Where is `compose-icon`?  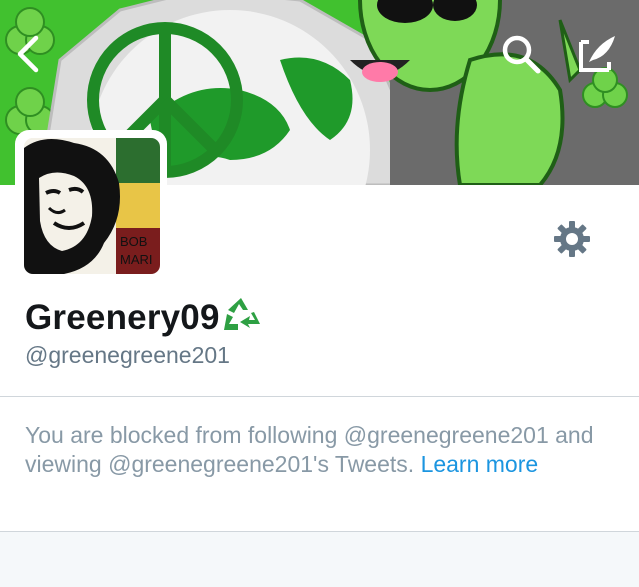 compose-icon is located at coordinates (597, 54).